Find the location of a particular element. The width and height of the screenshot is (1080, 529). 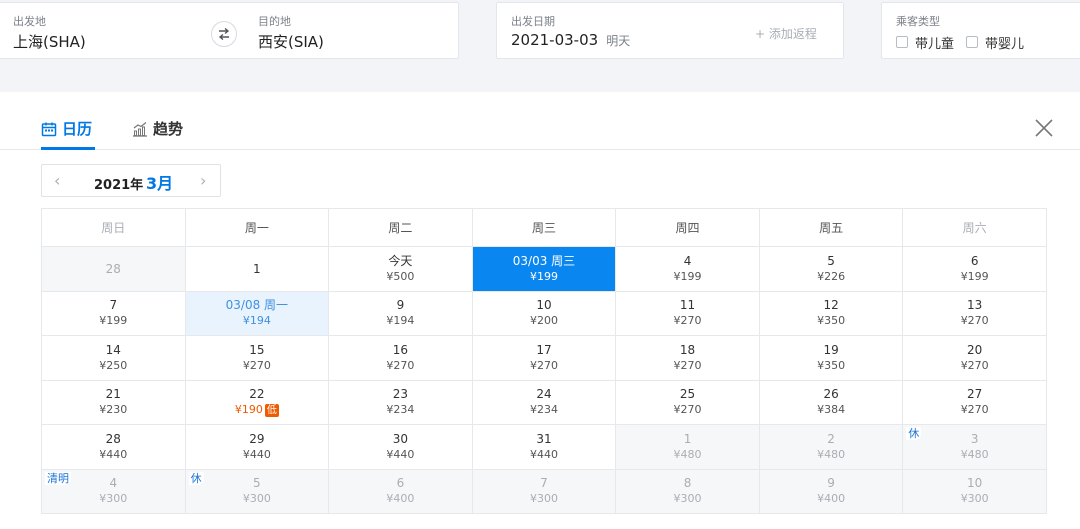

calendar-day-cell: 1 ¥480 is located at coordinates (687, 447).